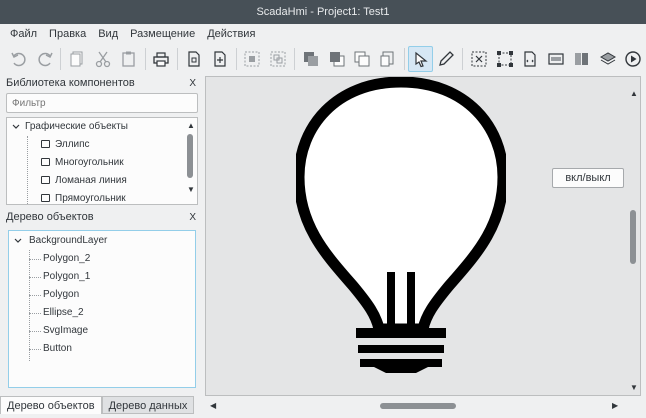 This screenshot has height=418, width=646. What do you see at coordinates (311, 59) in the screenshot?
I see `bring-front-button` at bounding box center [311, 59].